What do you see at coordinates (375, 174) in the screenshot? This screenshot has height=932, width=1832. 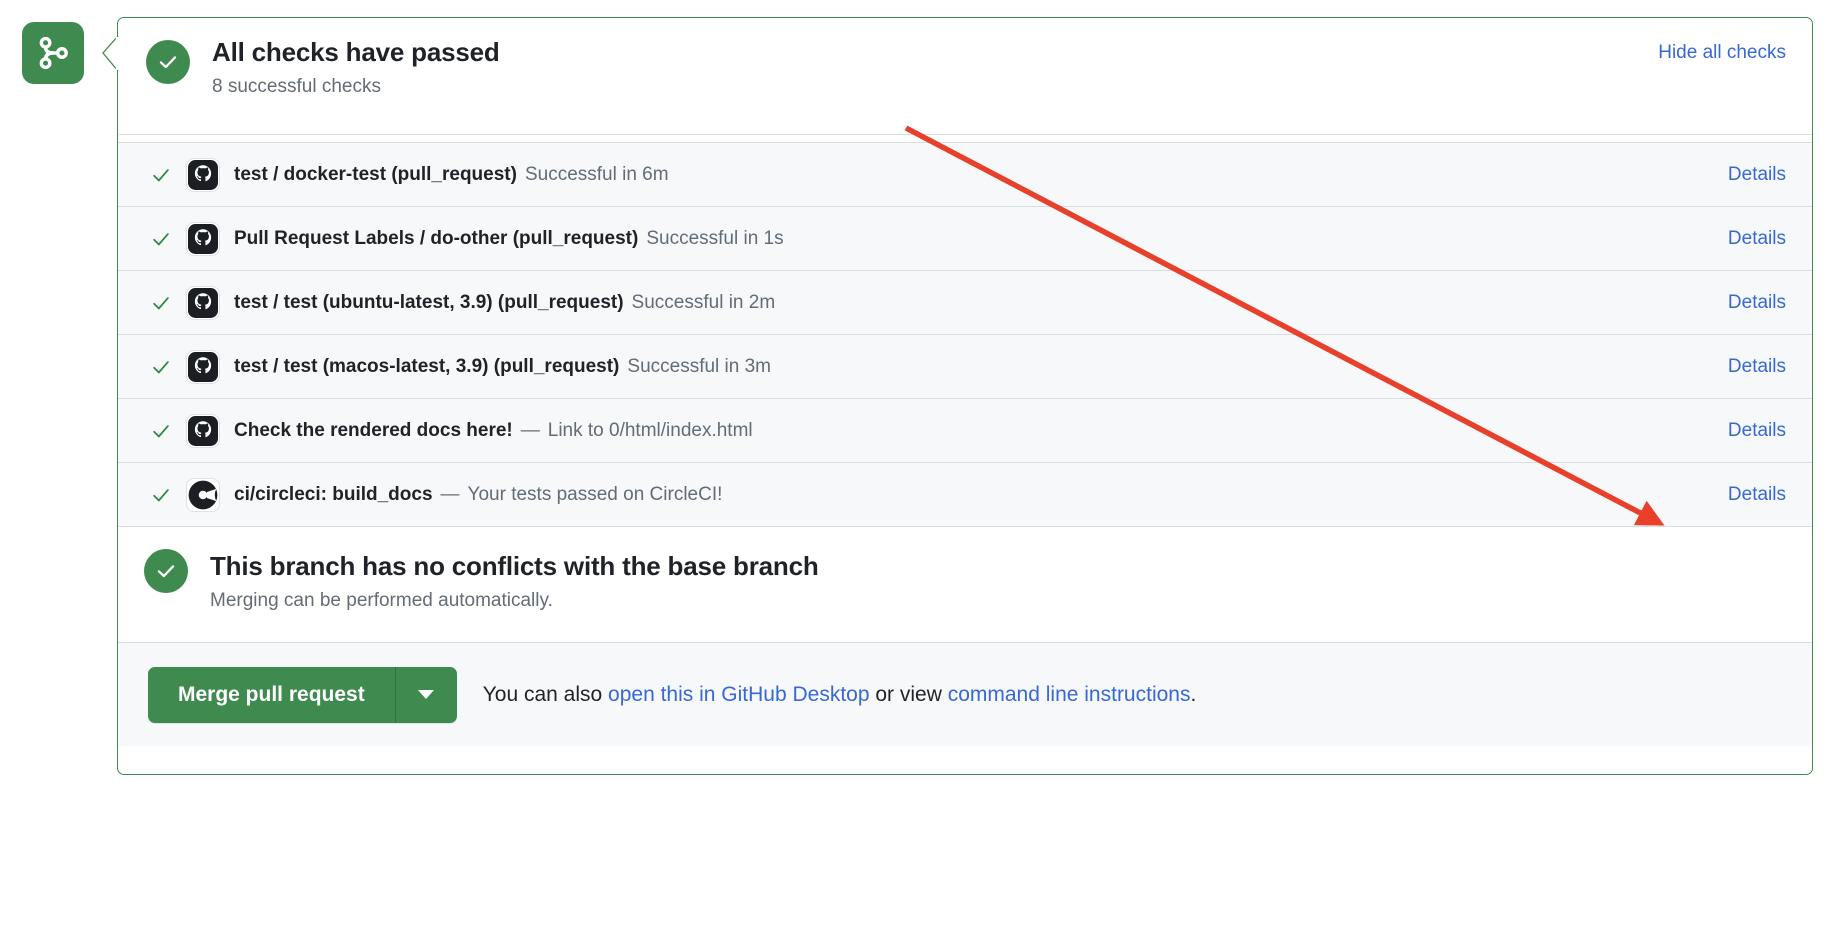 I see `check-row-name: test / docker-test (pull_request)` at bounding box center [375, 174].